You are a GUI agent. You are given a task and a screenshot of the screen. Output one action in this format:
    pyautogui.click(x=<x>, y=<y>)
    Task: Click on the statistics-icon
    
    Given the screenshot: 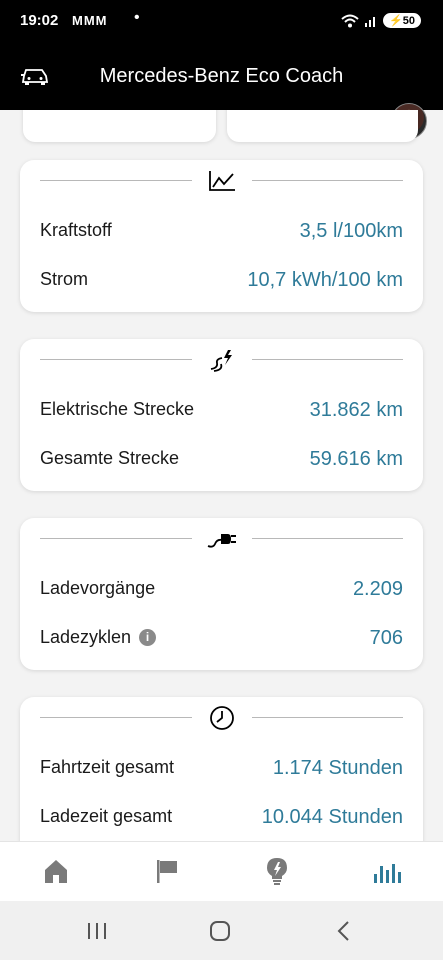 What is the action you would take?
    pyautogui.click(x=388, y=871)
    